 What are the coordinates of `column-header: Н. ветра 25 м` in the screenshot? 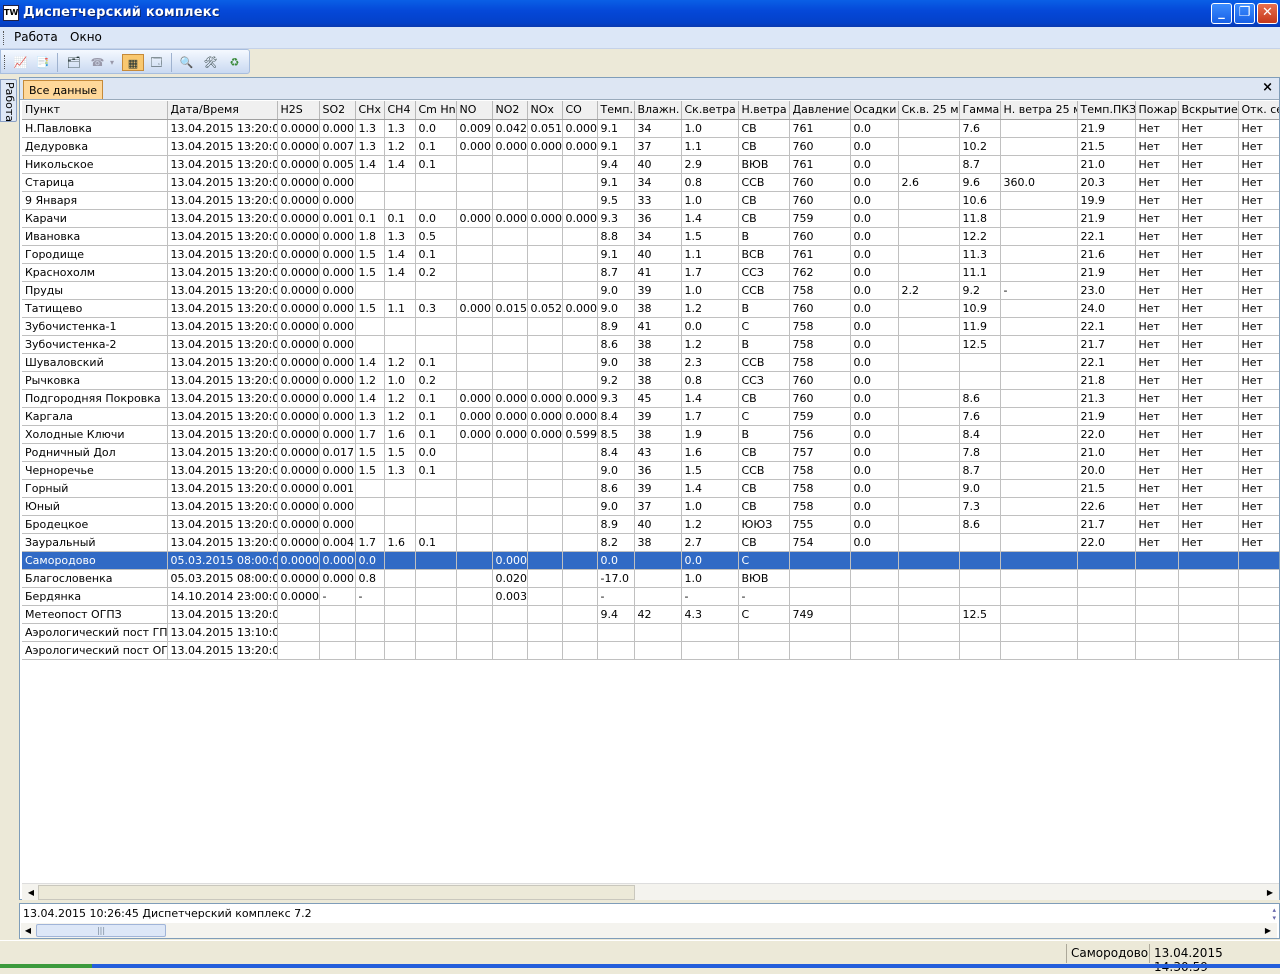 It's located at (1039, 110).